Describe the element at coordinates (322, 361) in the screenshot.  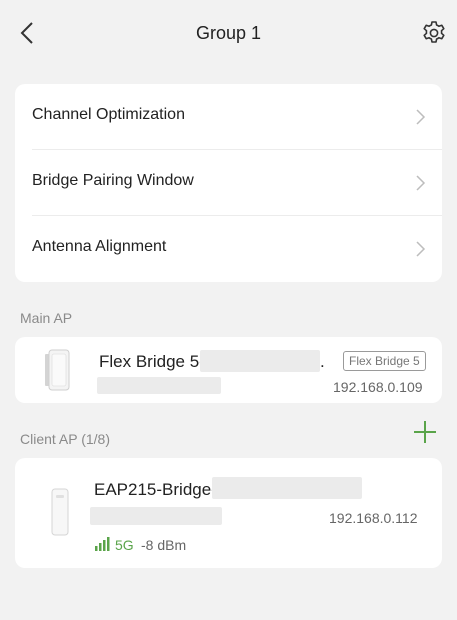
I see `main-ap-name-suffix: .` at that location.